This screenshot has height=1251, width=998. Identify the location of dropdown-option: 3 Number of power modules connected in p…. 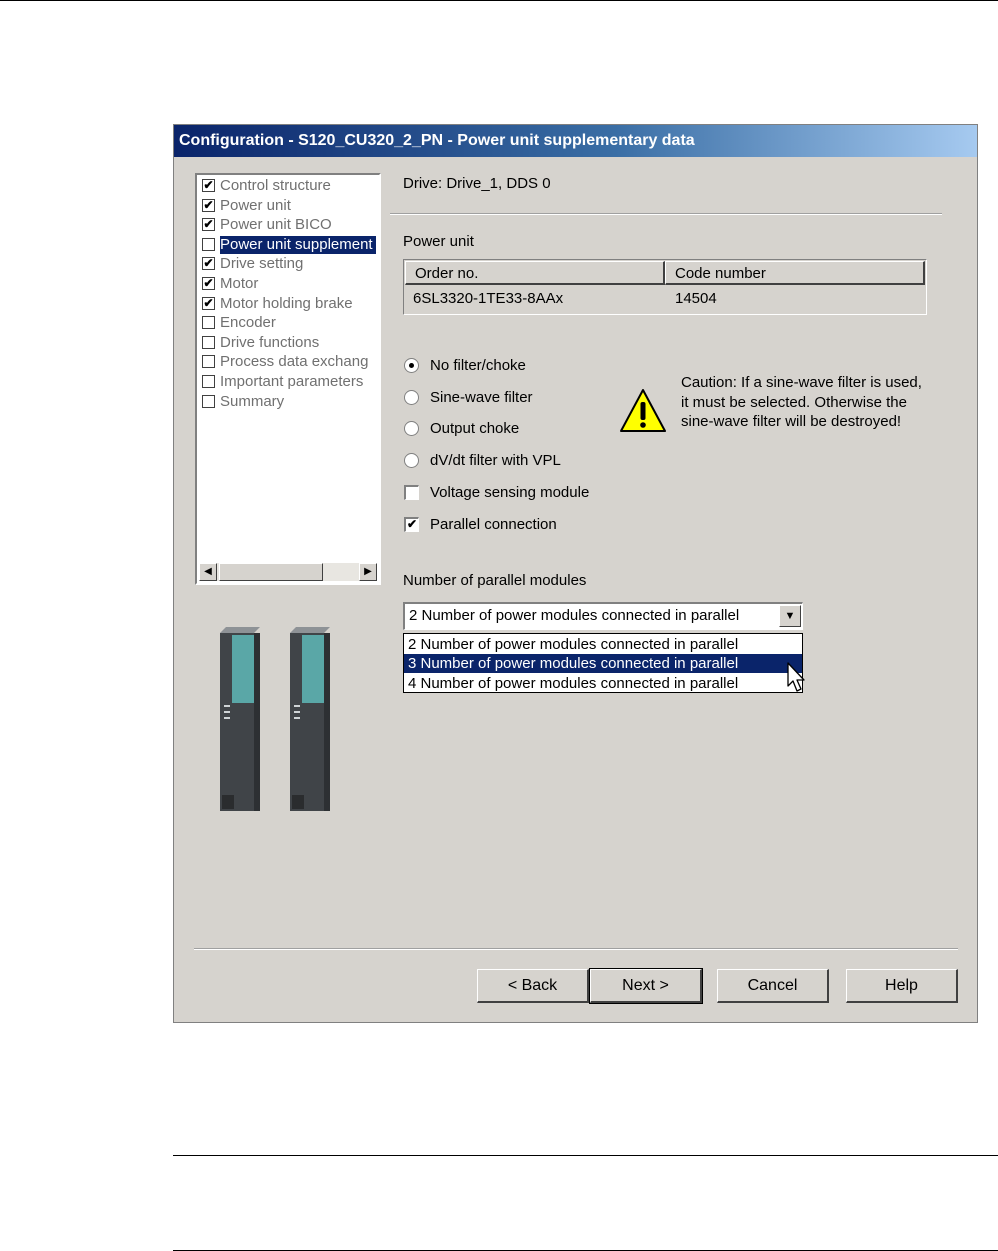
(603, 664).